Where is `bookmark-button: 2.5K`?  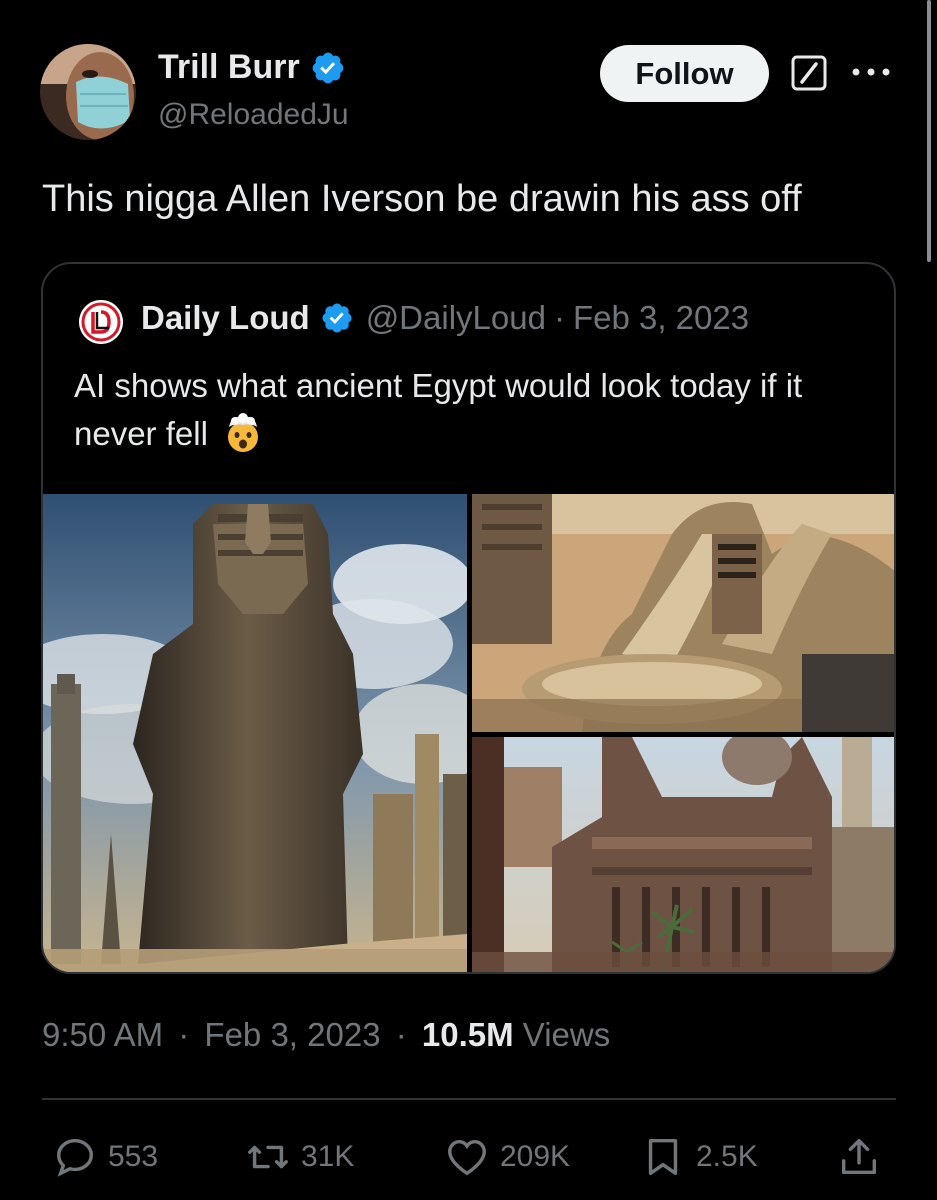
bookmark-button: 2.5K is located at coordinates (699, 1157).